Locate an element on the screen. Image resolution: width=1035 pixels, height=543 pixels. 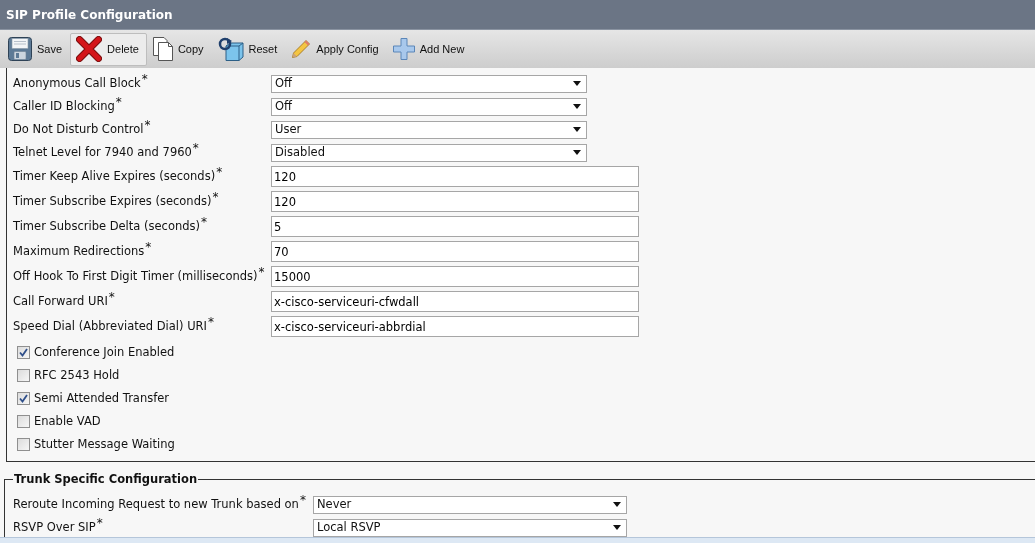
reset-button: Reset is located at coordinates (248, 49).